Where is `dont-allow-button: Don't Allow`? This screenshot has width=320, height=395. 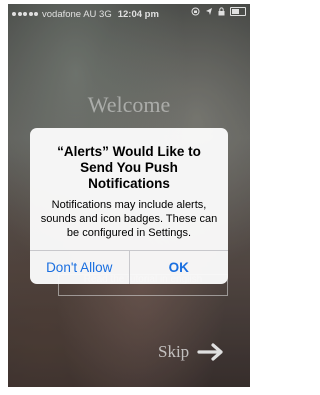 dont-allow-button: Don't Allow is located at coordinates (80, 267).